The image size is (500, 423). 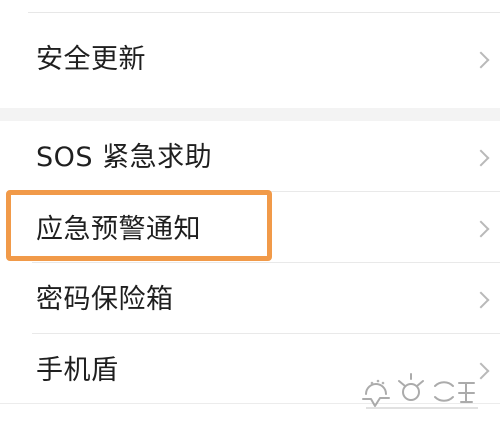 I want to click on settings-item-label: 密码保险箱, so click(x=105, y=299).